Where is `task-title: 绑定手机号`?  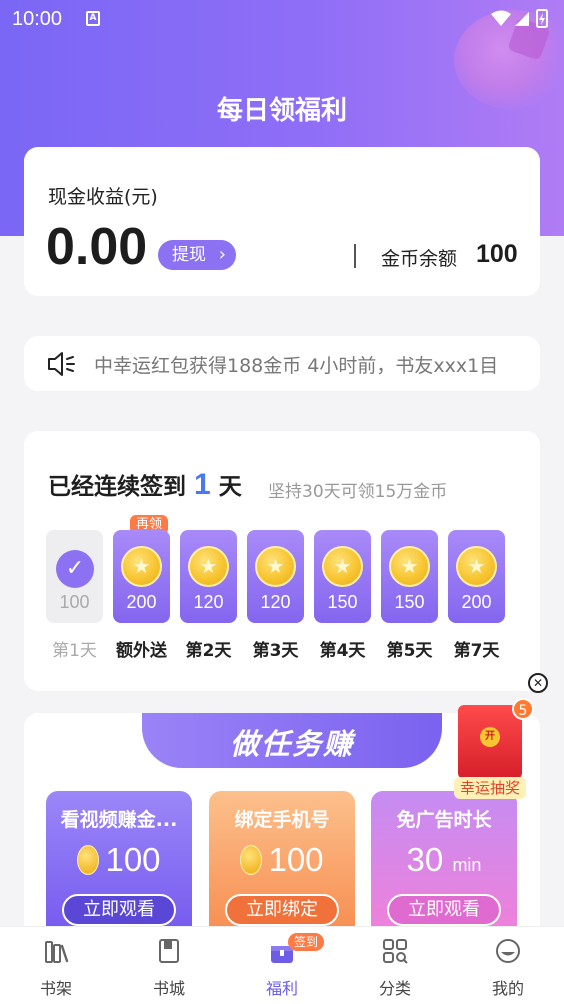
task-title: 绑定手机号 is located at coordinates (282, 820).